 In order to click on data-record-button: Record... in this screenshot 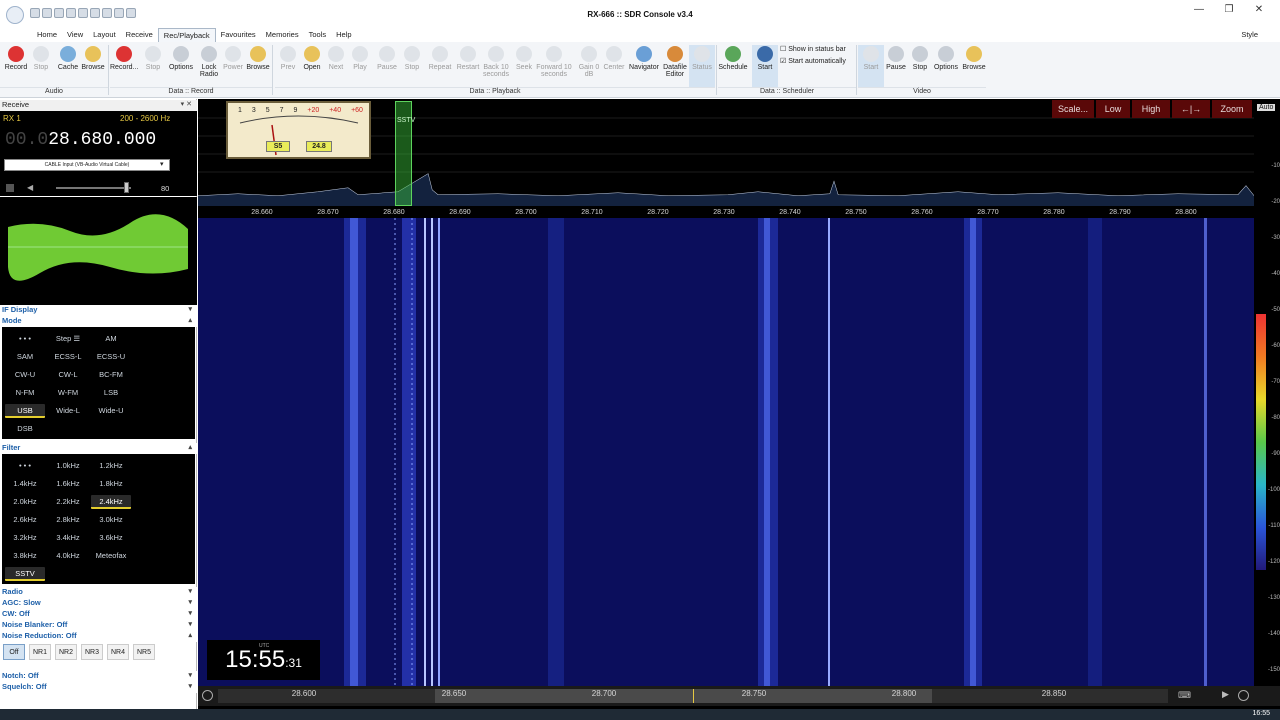, I will do `click(124, 66)`.